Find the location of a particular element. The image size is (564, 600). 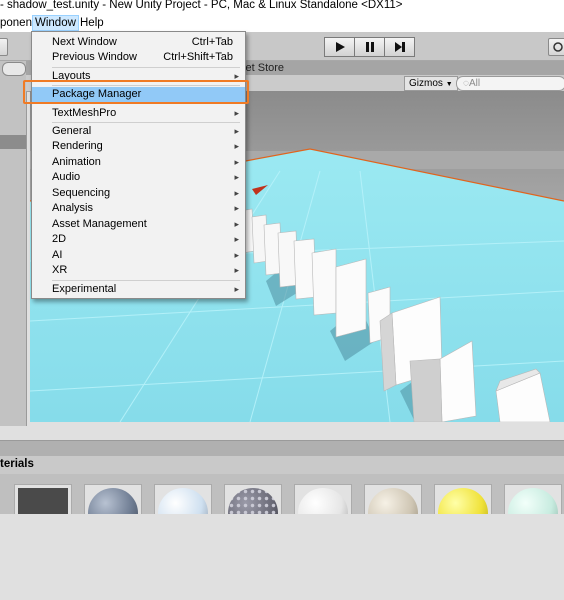

menu-item-previous-window: Previous Window Ctrl+Shift+Tab is located at coordinates (138, 57).